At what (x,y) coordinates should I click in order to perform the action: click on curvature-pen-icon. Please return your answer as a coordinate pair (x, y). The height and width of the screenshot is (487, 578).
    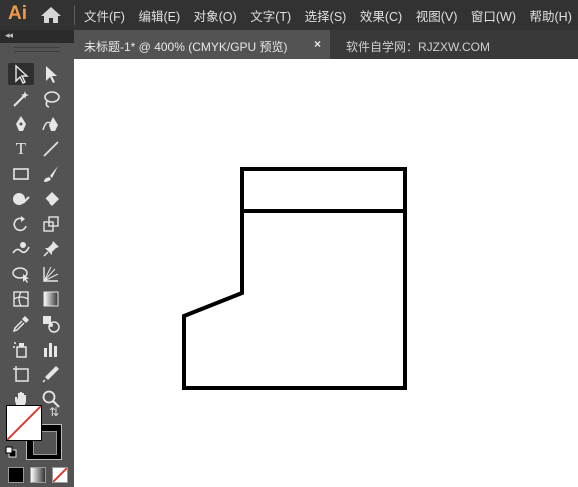
    Looking at the image, I should click on (50, 124).